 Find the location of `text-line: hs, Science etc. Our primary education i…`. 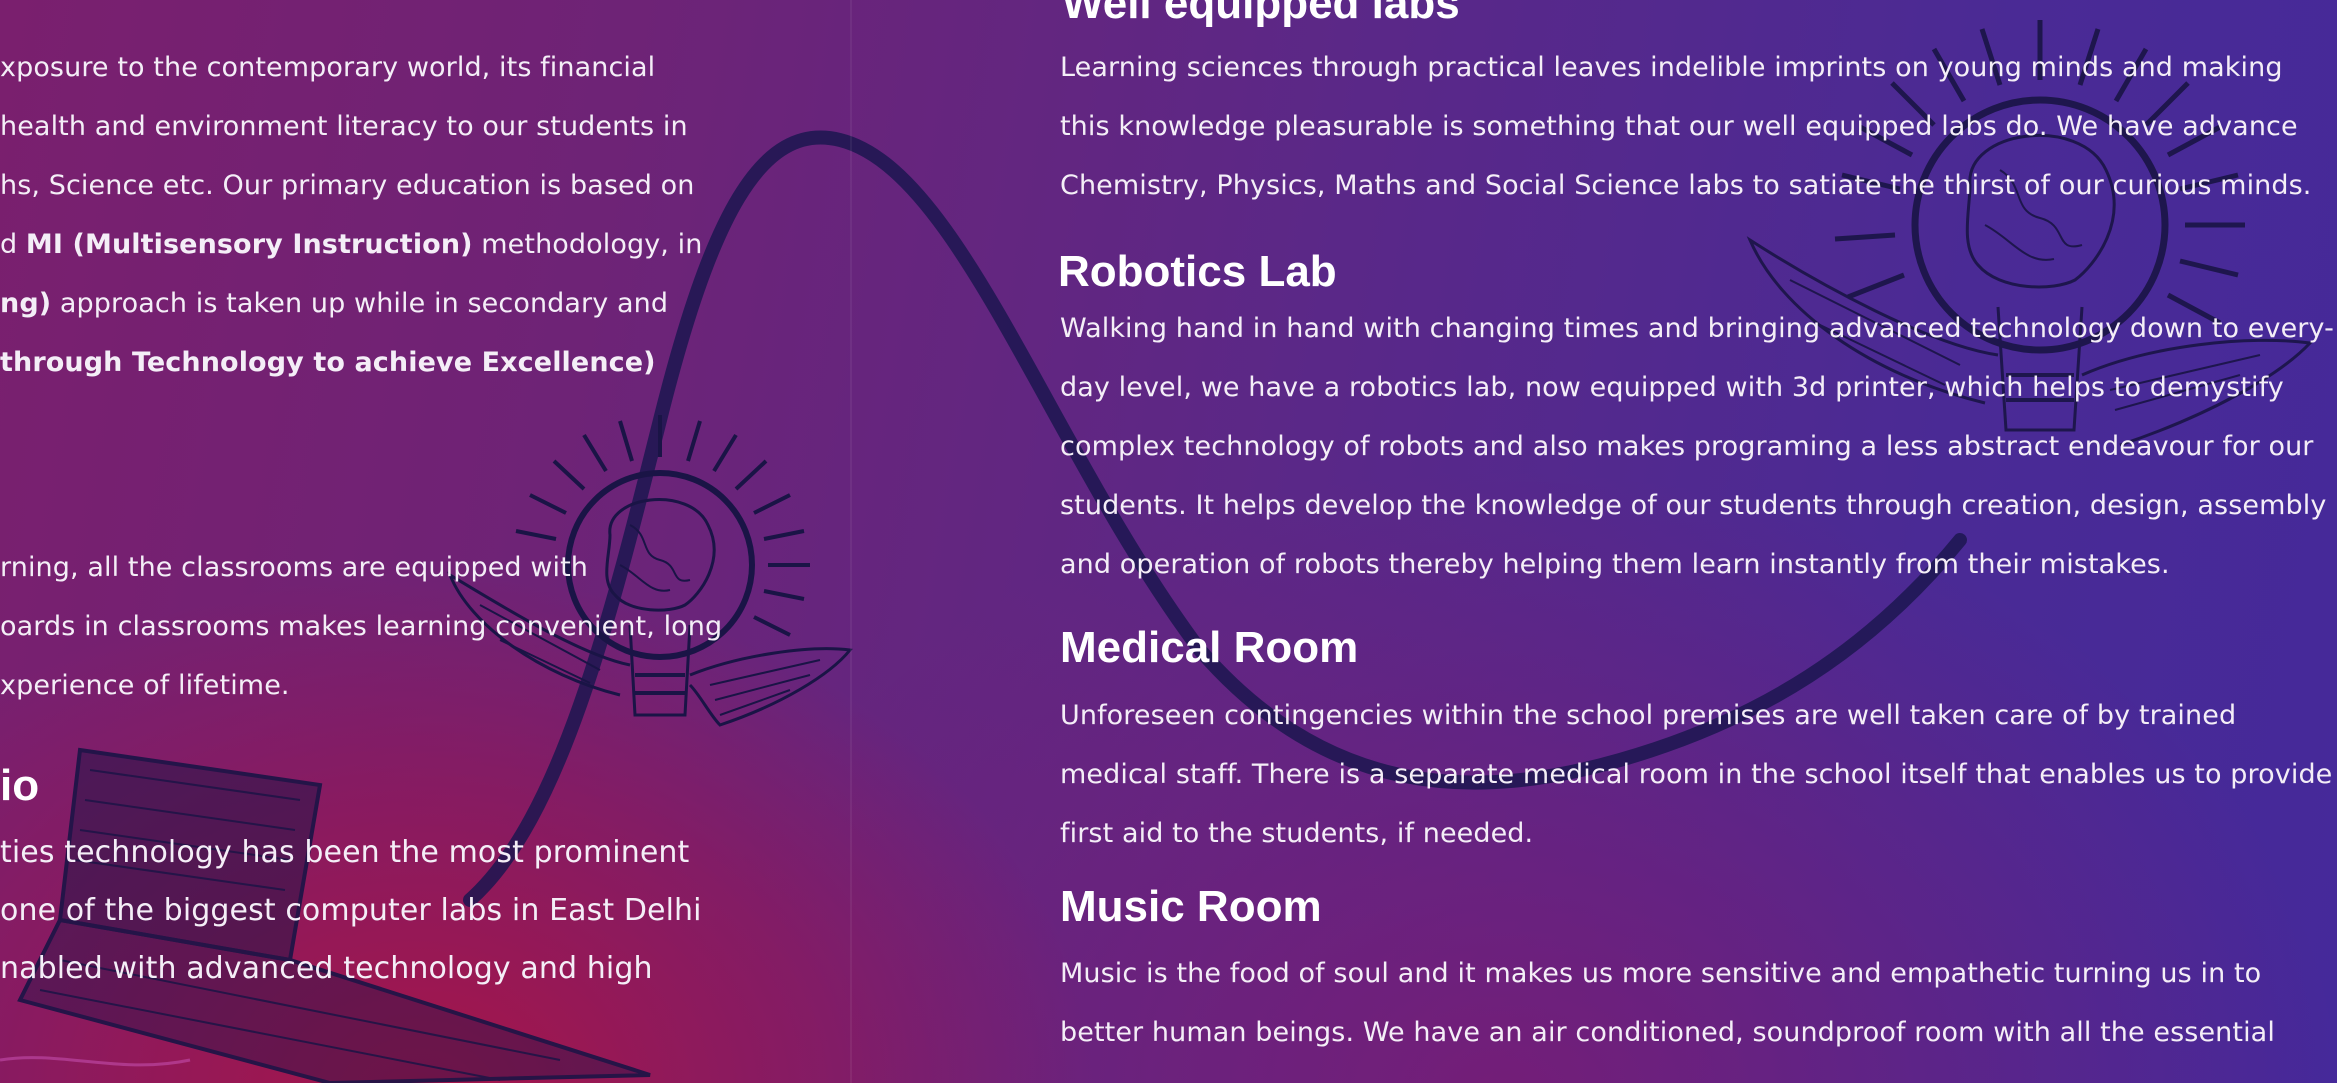

text-line: hs, Science etc. Our primary education i… is located at coordinates (347, 185).